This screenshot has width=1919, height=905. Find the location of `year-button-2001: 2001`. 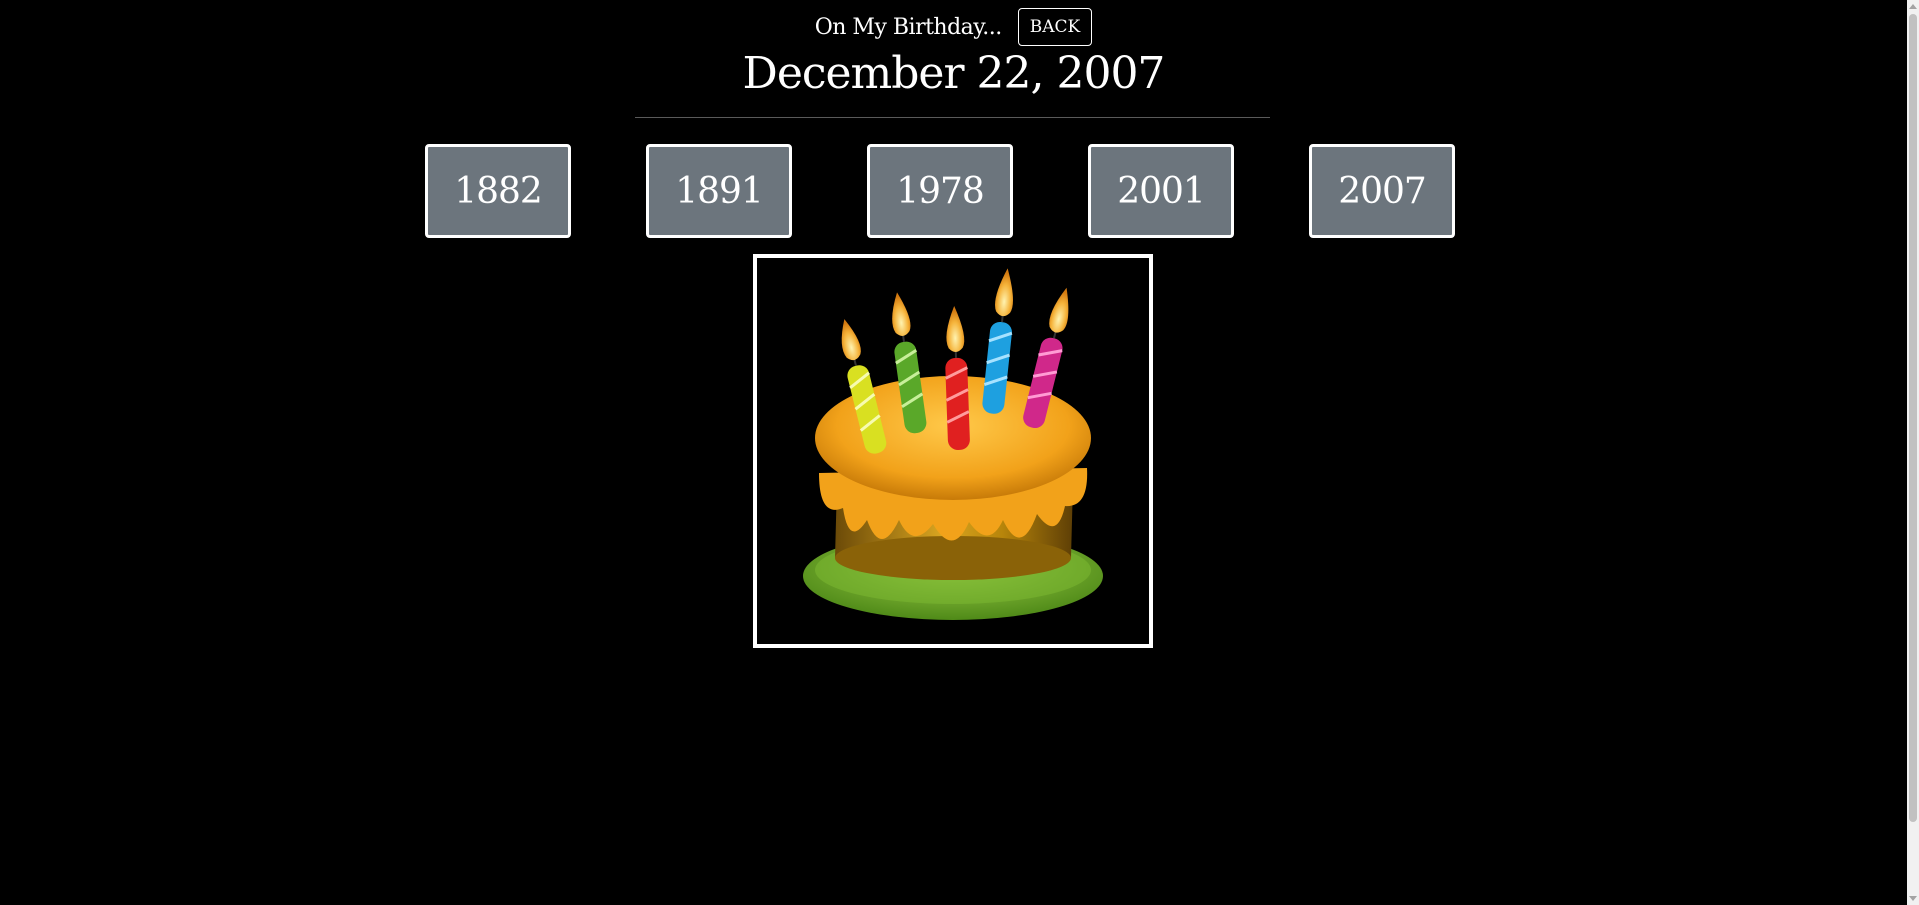

year-button-2001: 2001 is located at coordinates (1161, 191).